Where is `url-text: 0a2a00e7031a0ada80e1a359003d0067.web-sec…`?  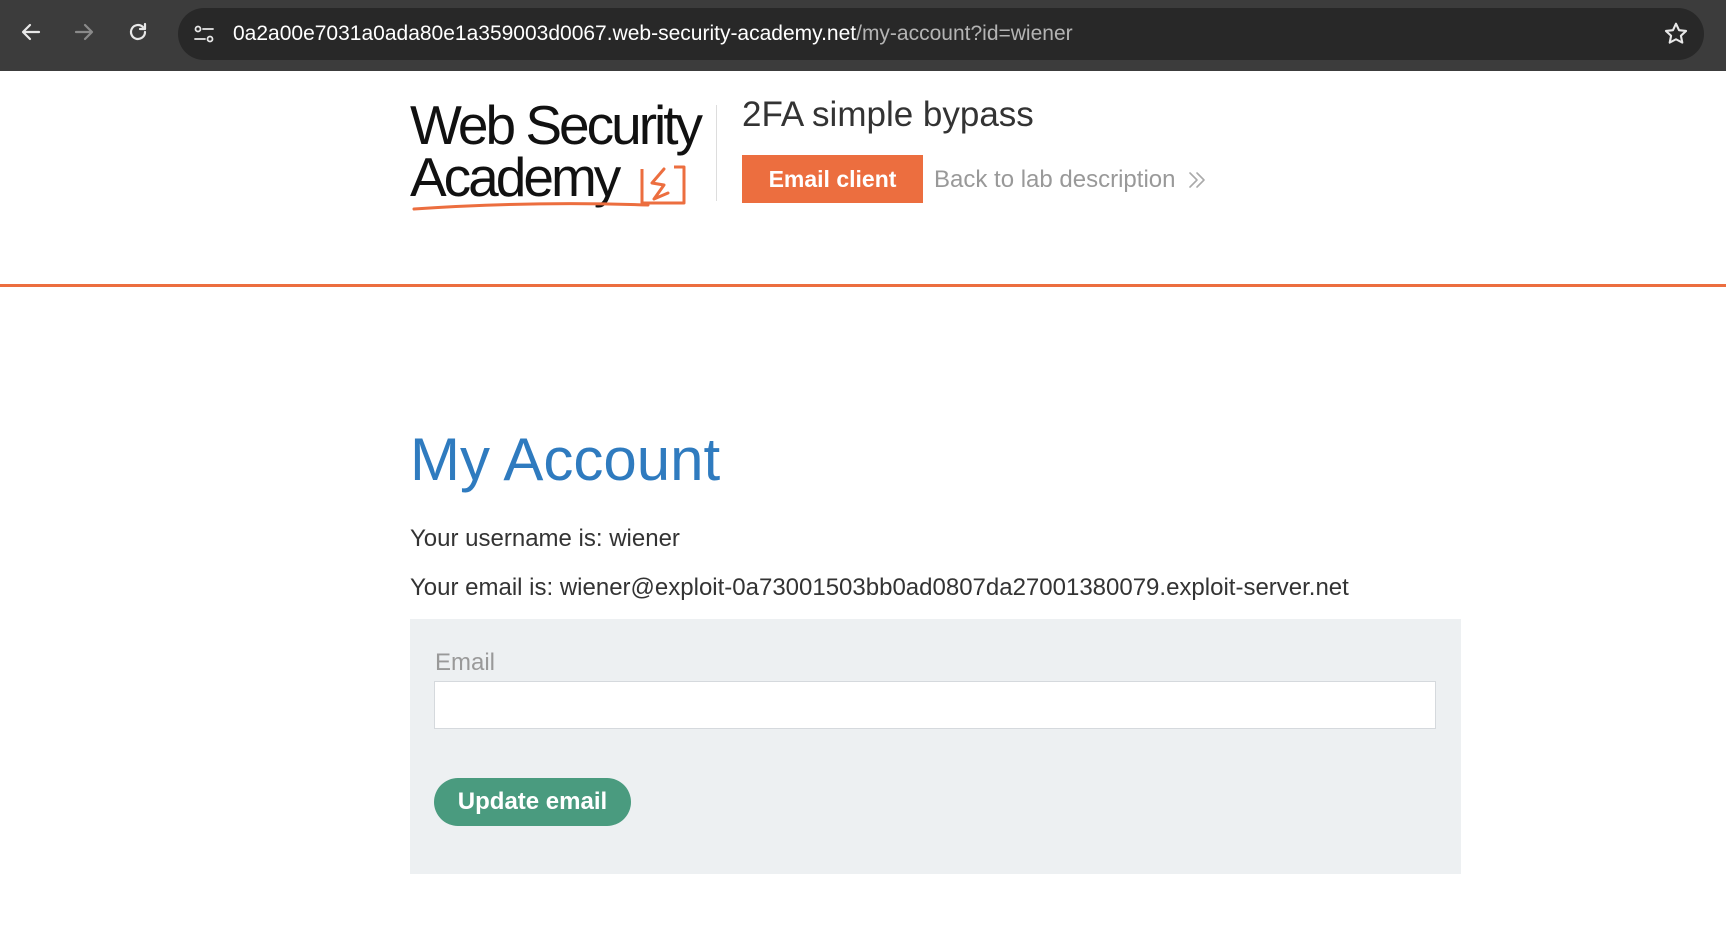
url-text: 0a2a00e7031a0ada80e1a359003d0067.web-sec… is located at coordinates (653, 34).